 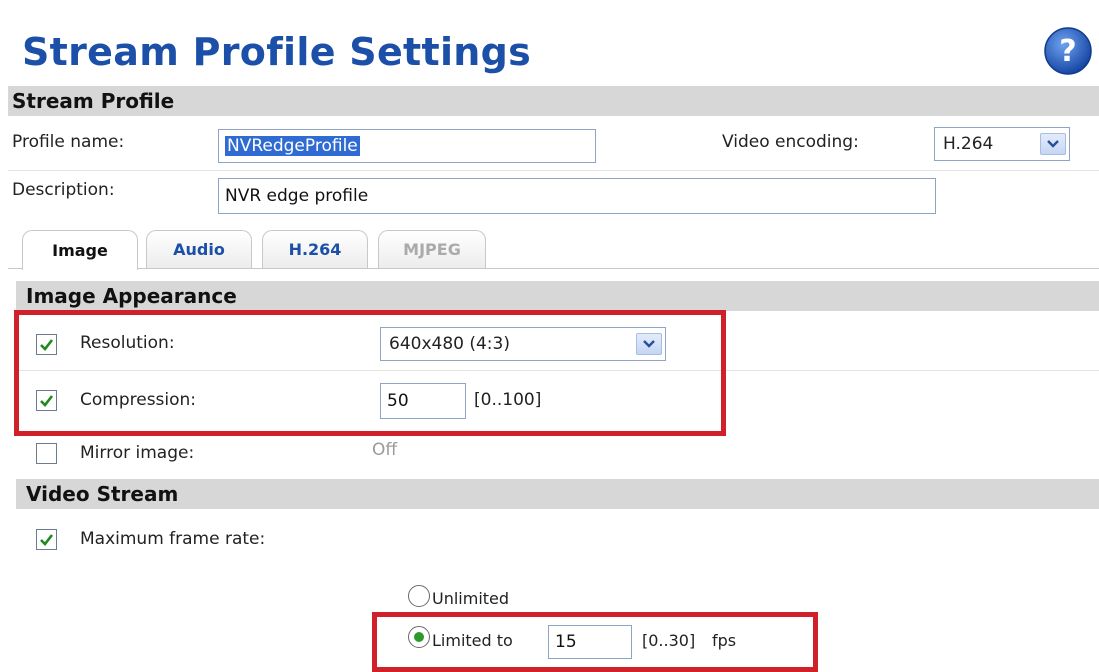 I want to click on mirror-image-value: Off, so click(x=385, y=450).